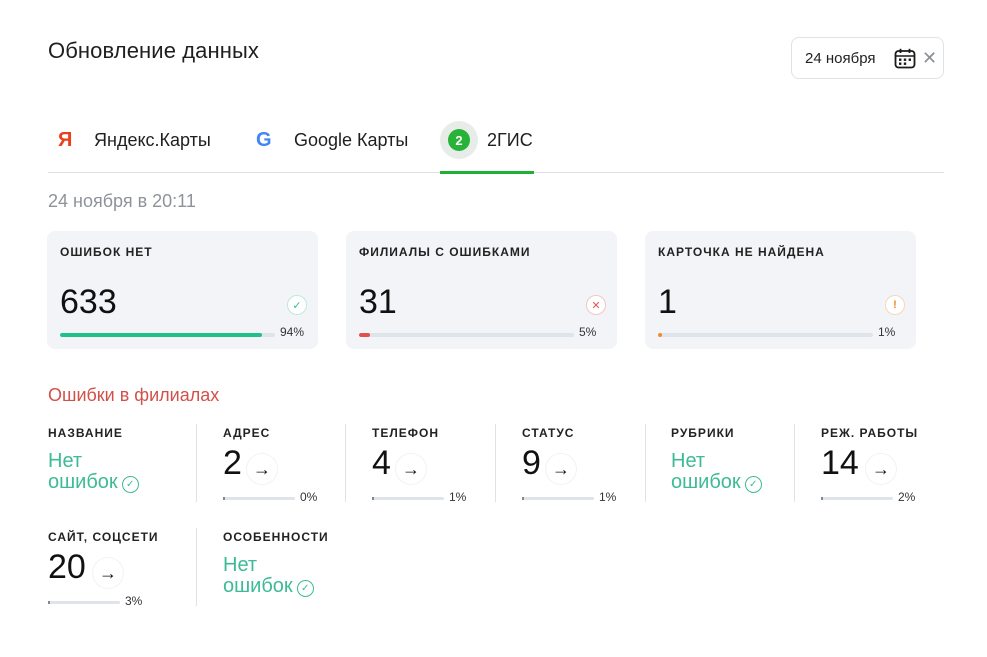  I want to click on category-label: САЙТ, СОЦСЕТИ, so click(103, 537).